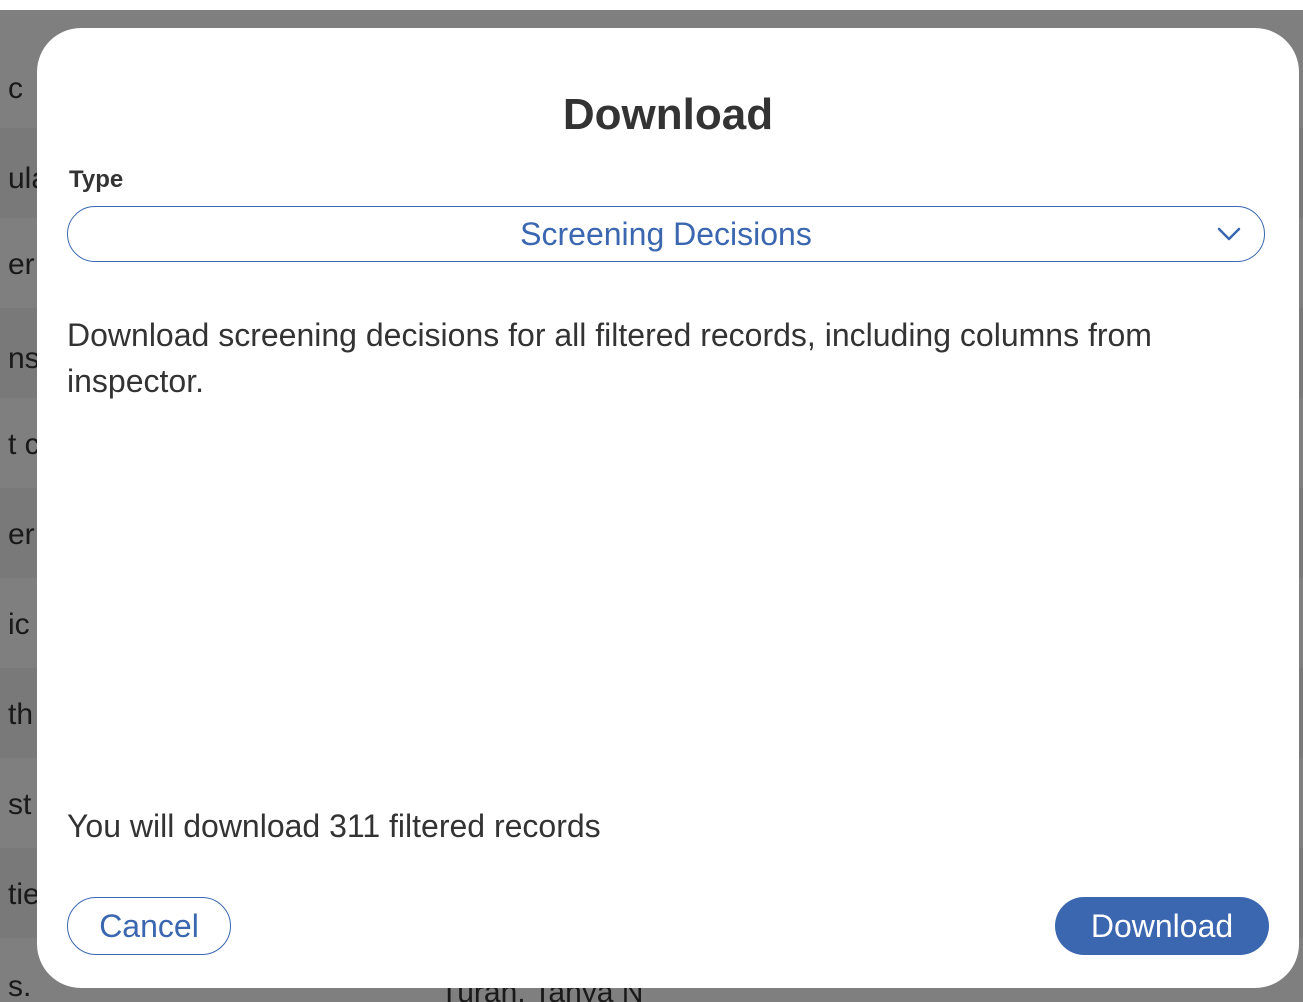 The image size is (1303, 1002). What do you see at coordinates (1162, 926) in the screenshot?
I see `download-button: Download` at bounding box center [1162, 926].